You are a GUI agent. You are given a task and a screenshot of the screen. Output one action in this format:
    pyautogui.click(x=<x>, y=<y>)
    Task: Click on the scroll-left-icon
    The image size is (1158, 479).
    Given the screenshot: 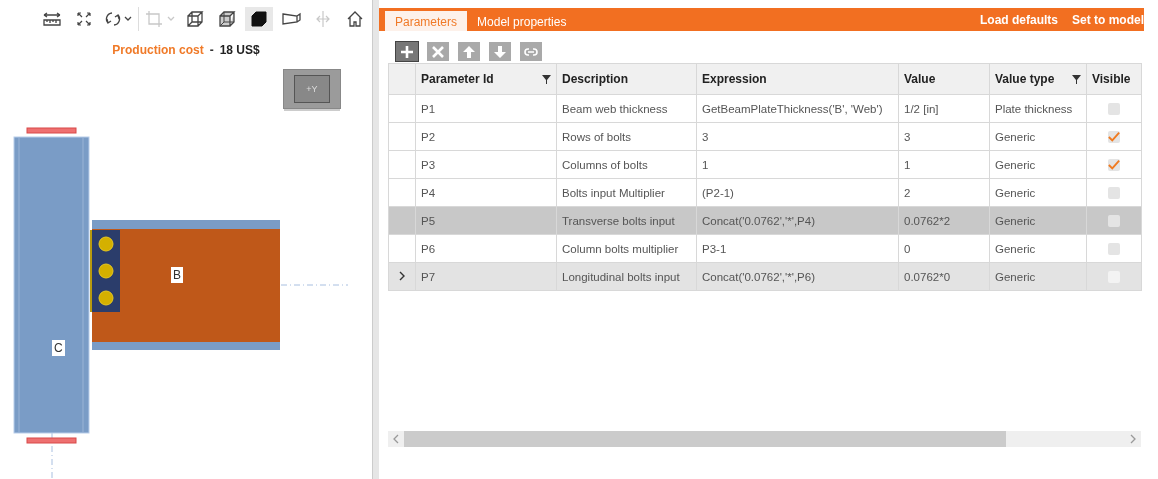 What is the action you would take?
    pyautogui.click(x=396, y=439)
    